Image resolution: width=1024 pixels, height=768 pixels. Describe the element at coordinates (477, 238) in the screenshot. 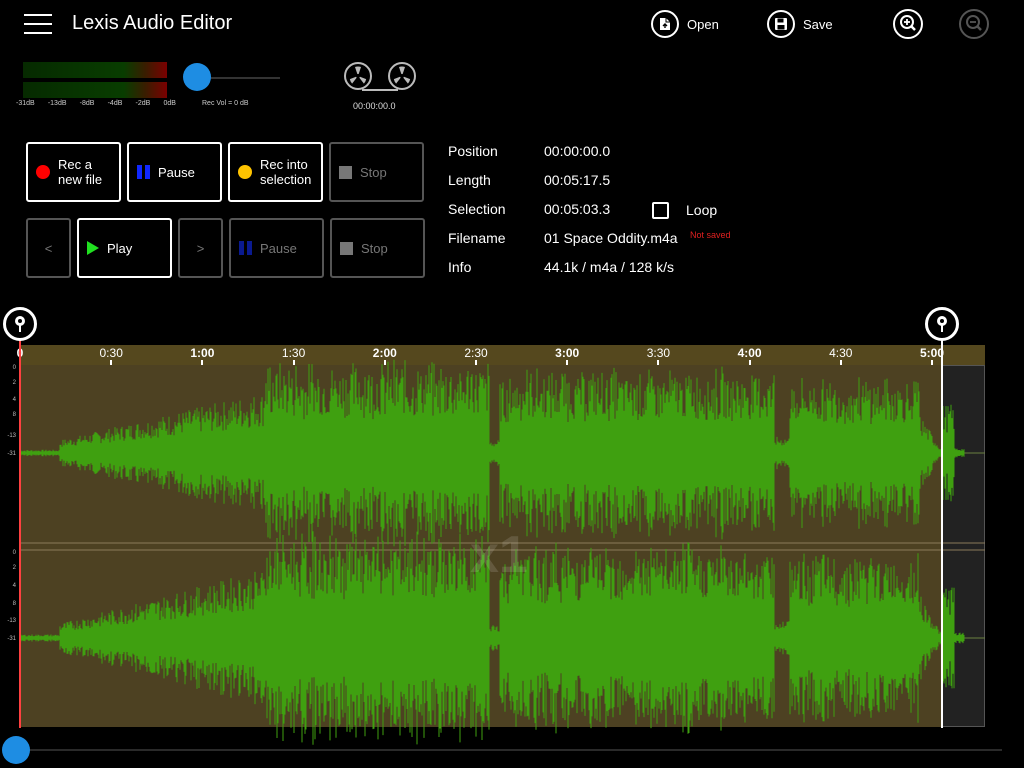

I see `filename-label: Filename` at that location.